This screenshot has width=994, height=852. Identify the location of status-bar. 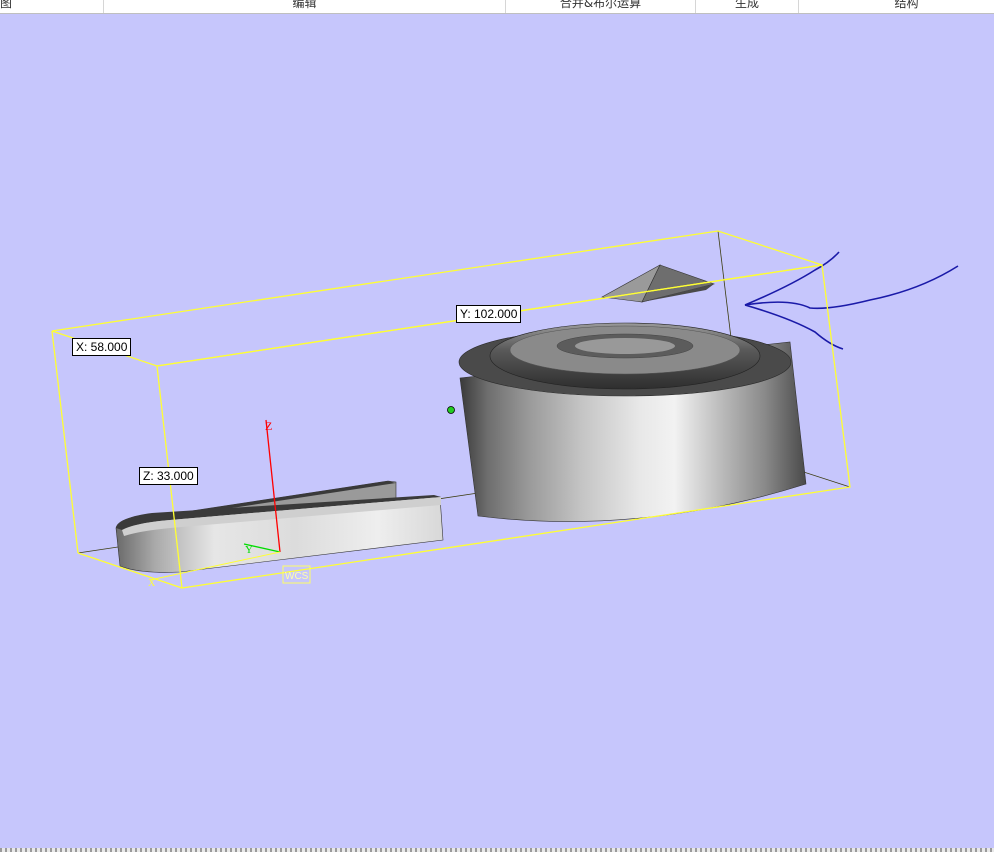
(497, 850).